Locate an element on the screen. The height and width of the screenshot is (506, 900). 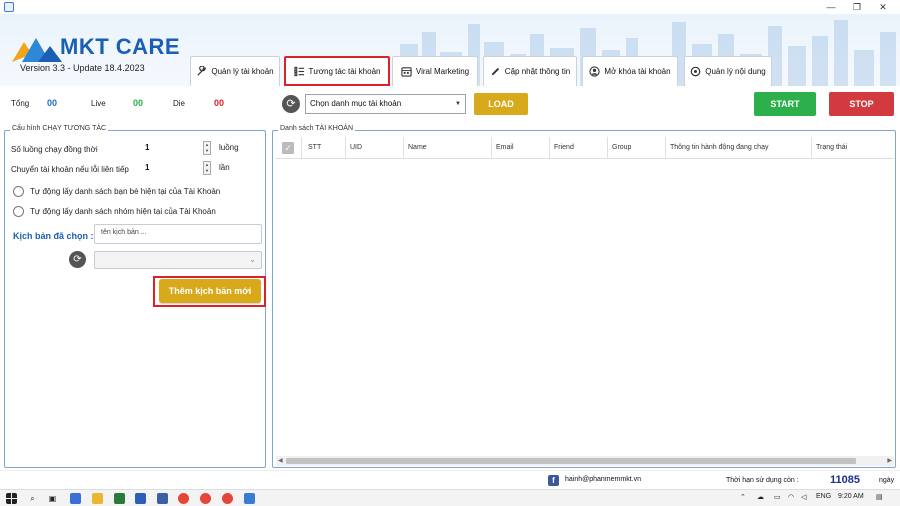
title-bar: — ❐ ✕ is located at coordinates (450, 7).